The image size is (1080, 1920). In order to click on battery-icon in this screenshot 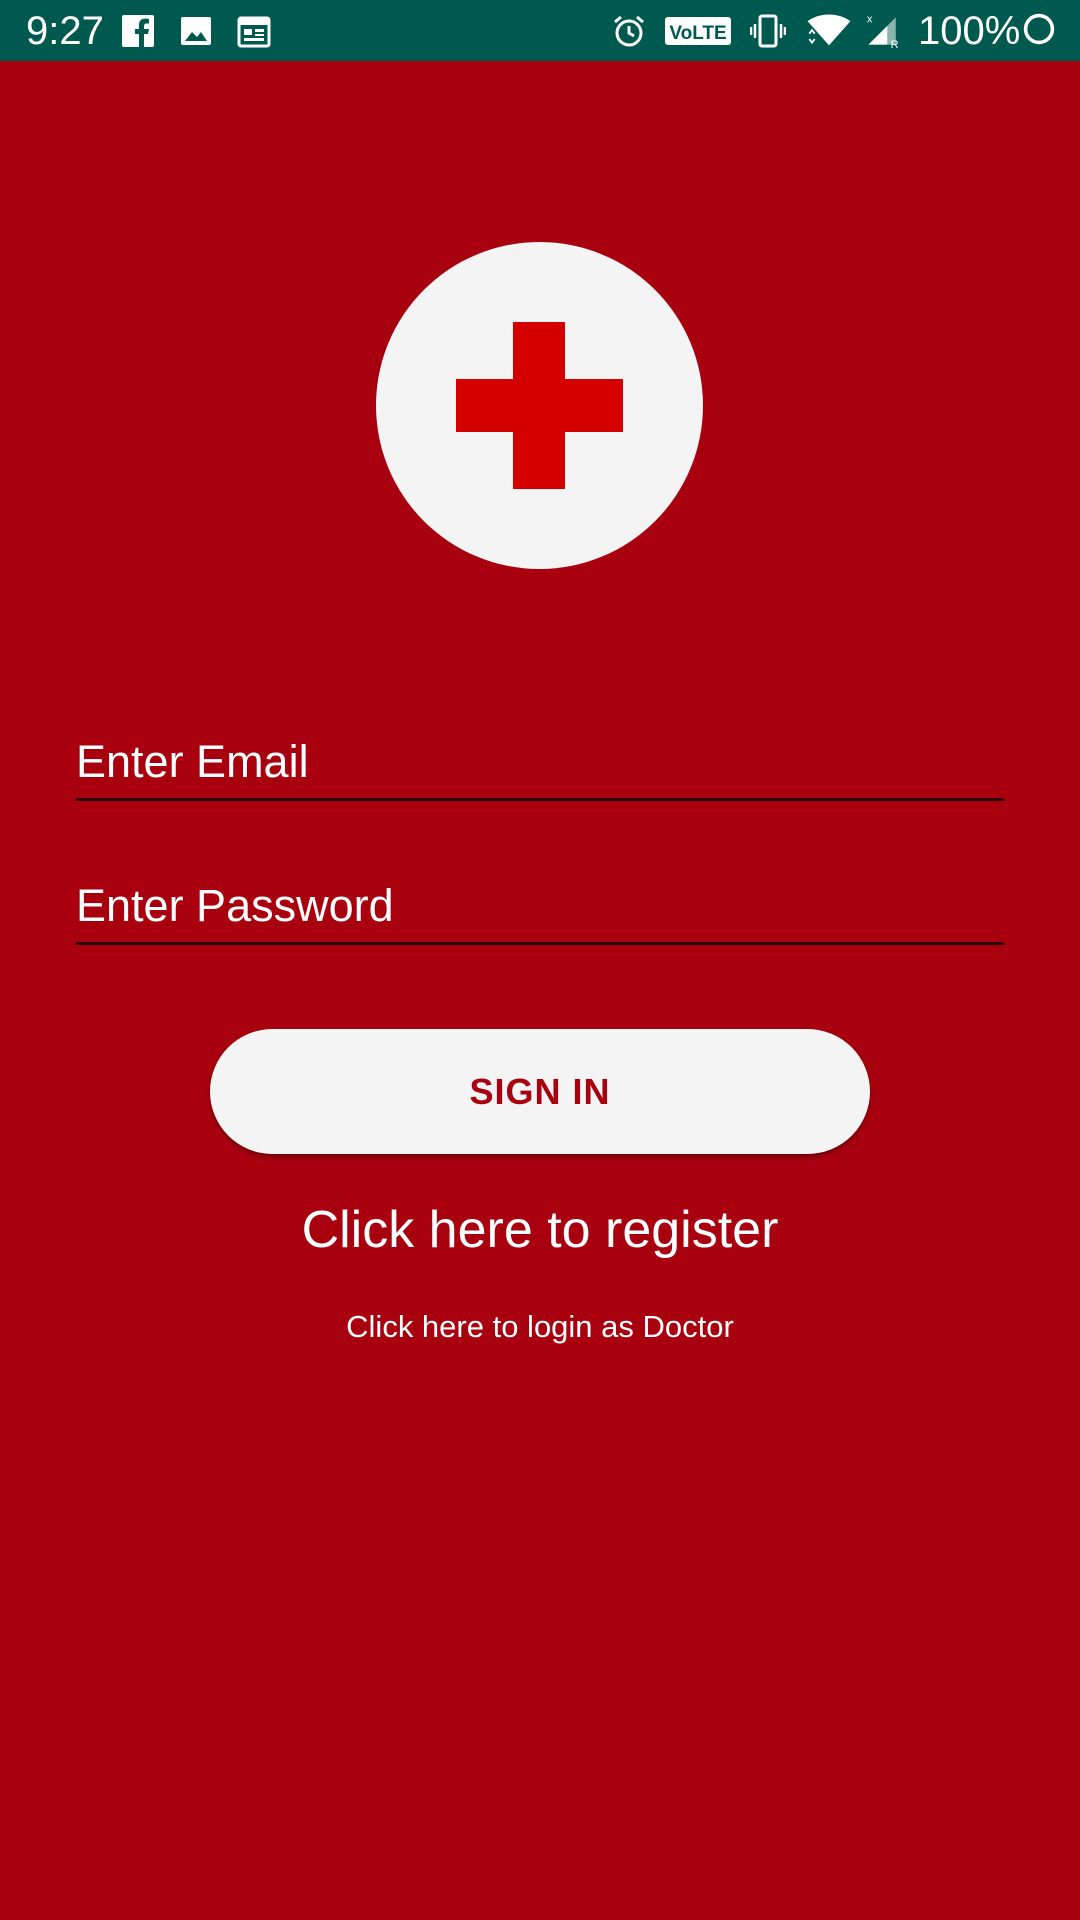, I will do `click(1039, 29)`.